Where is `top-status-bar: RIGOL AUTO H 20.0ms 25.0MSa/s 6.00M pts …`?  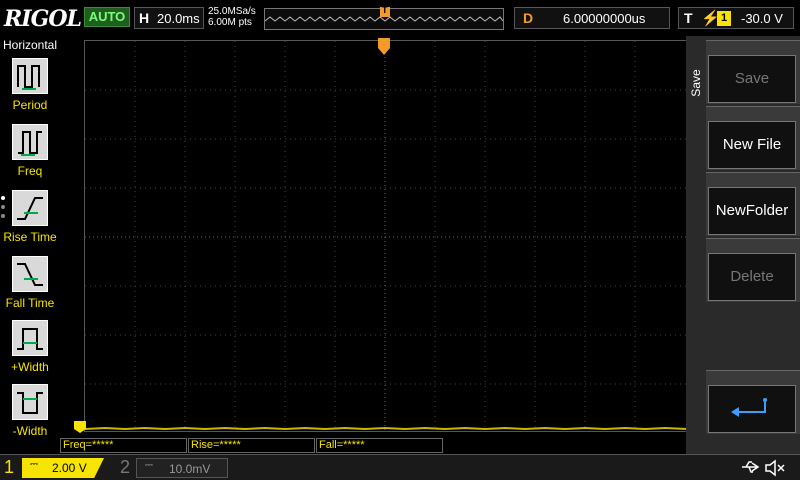 top-status-bar: RIGOL AUTO H 20.0ms 25.0MSa/s 6.00M pts … is located at coordinates (400, 18).